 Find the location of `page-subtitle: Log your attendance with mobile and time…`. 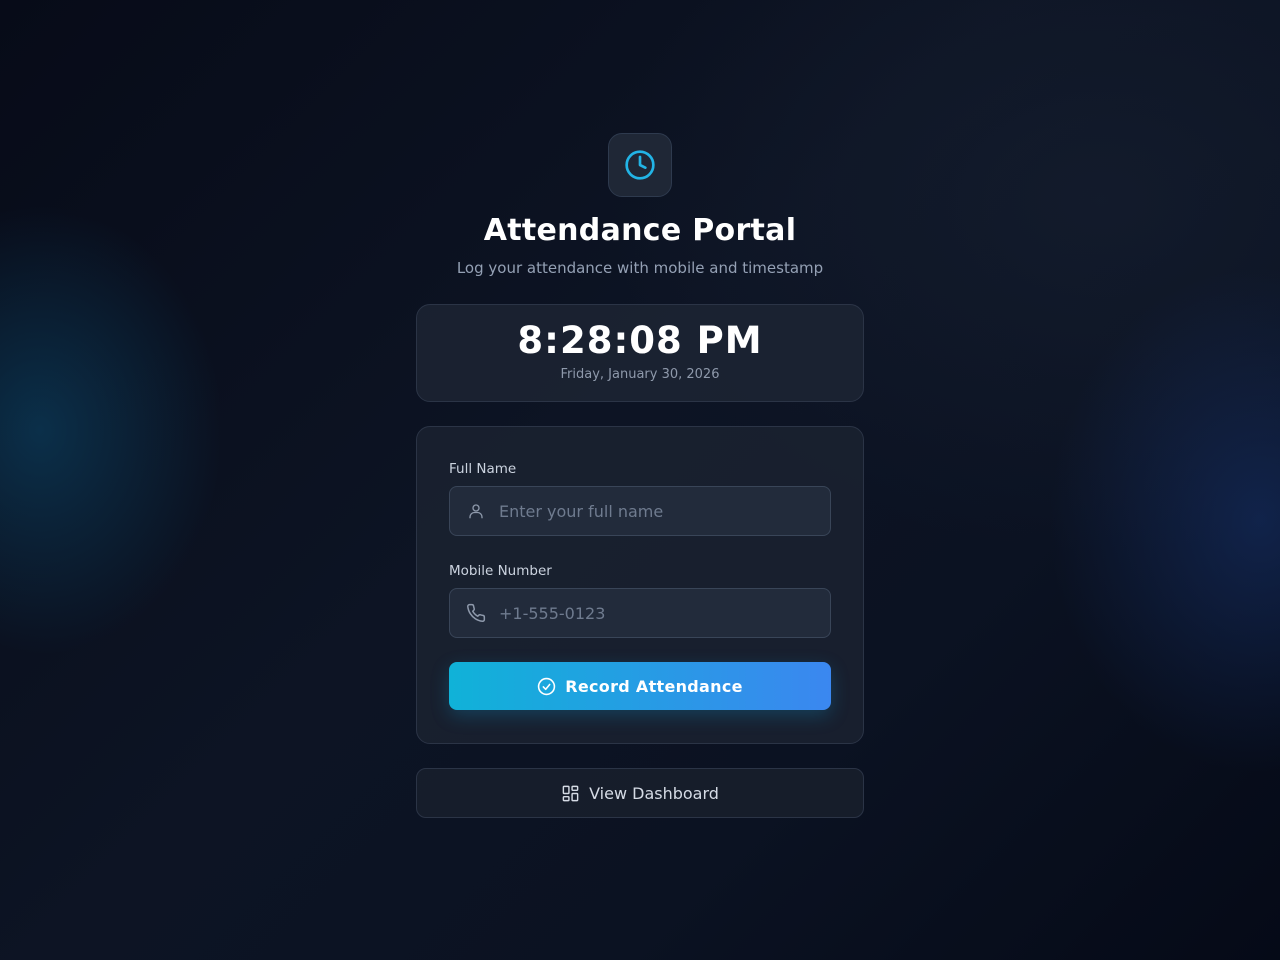

page-subtitle: Log your attendance with mobile and time… is located at coordinates (640, 268).